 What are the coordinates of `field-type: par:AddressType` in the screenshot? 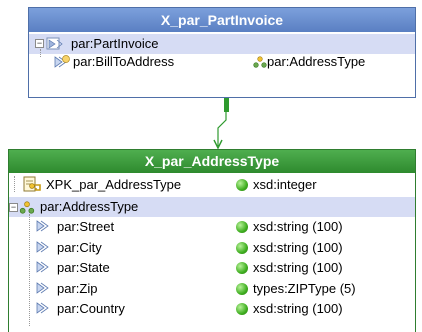 It's located at (316, 61).